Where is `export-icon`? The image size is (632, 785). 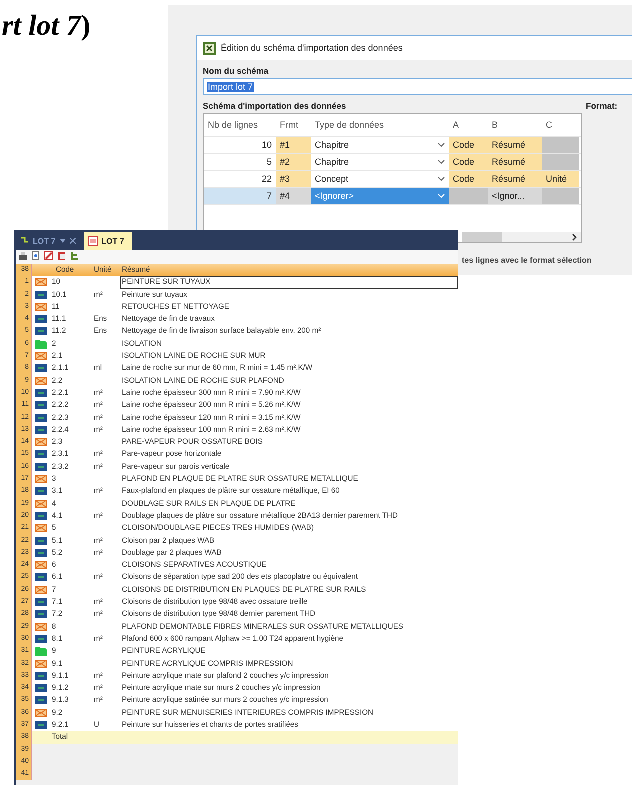
export-icon is located at coordinates (62, 256).